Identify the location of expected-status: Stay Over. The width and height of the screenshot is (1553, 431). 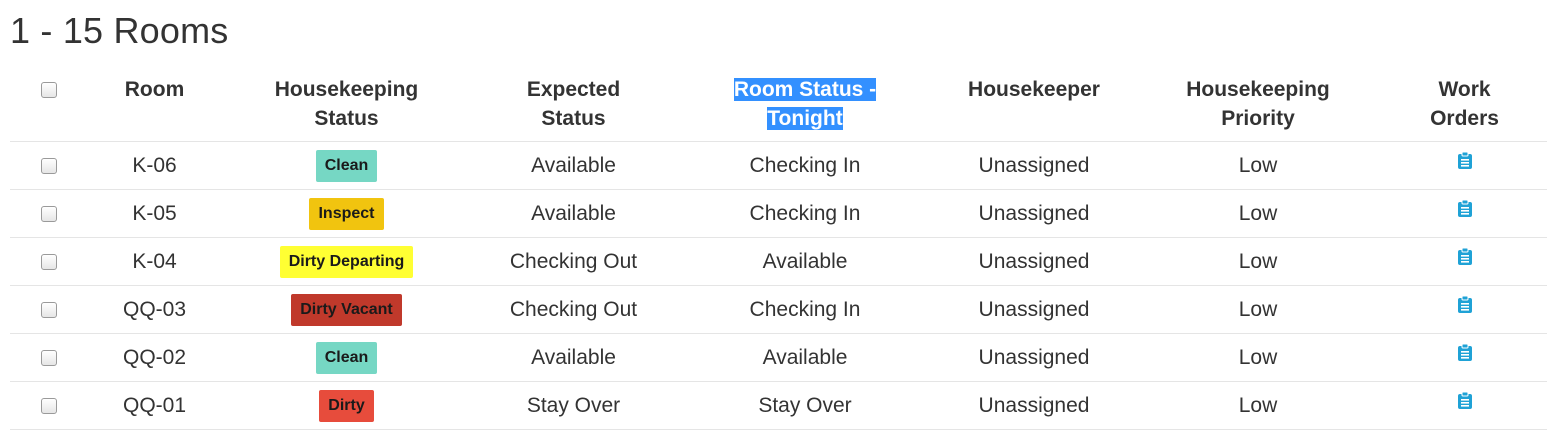
(573, 405).